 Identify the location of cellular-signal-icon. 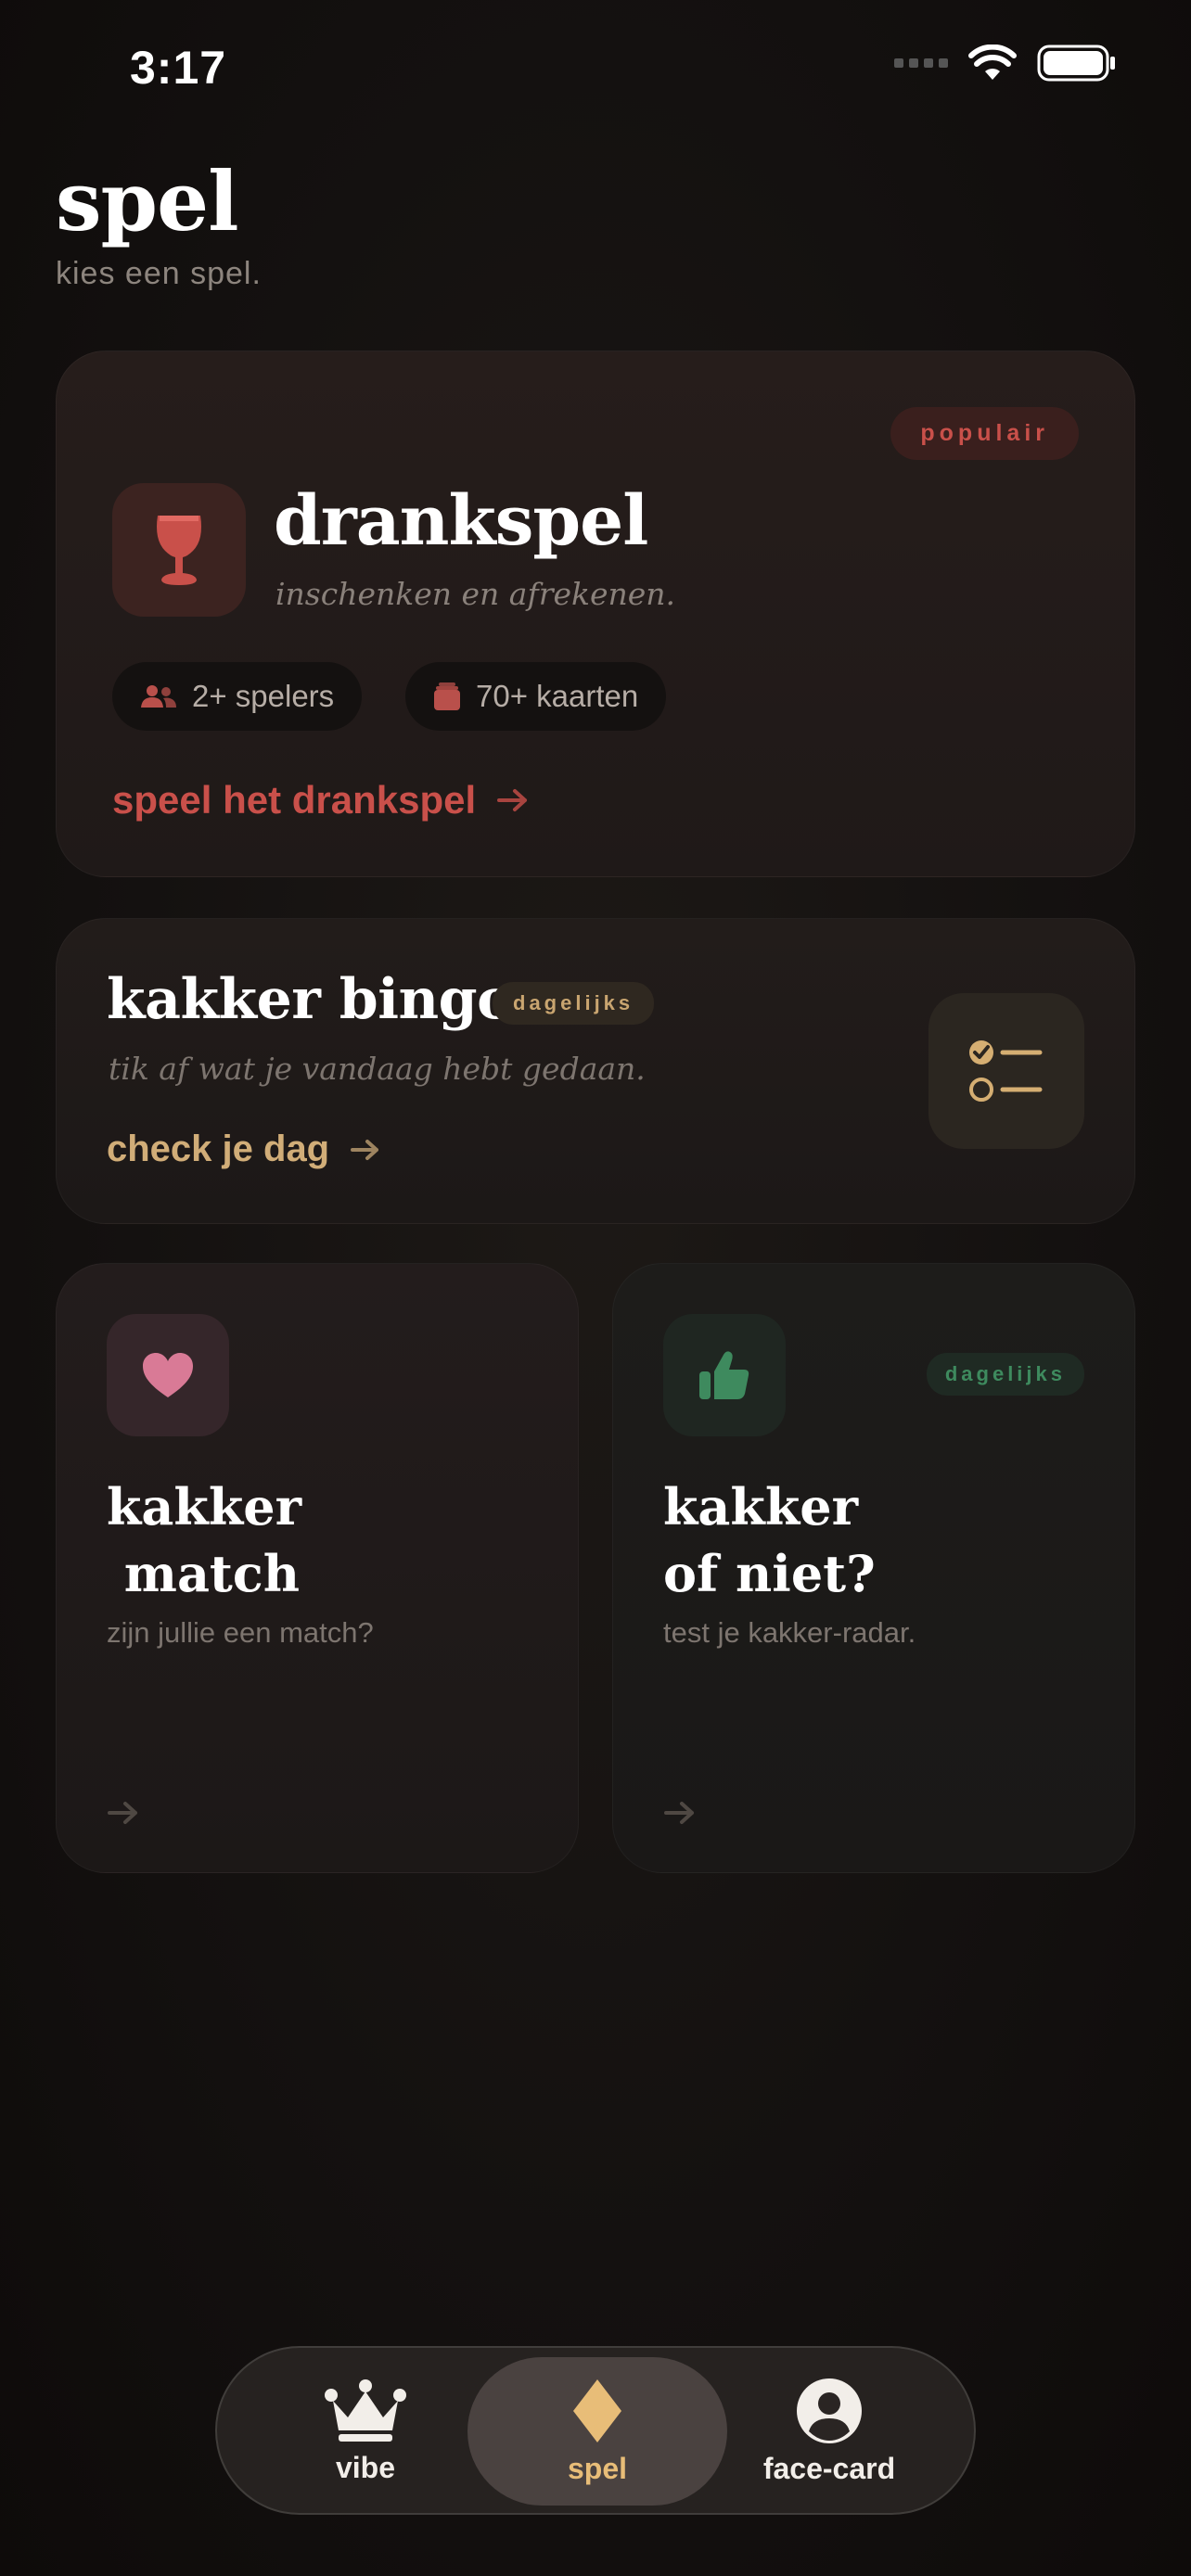
(921, 63).